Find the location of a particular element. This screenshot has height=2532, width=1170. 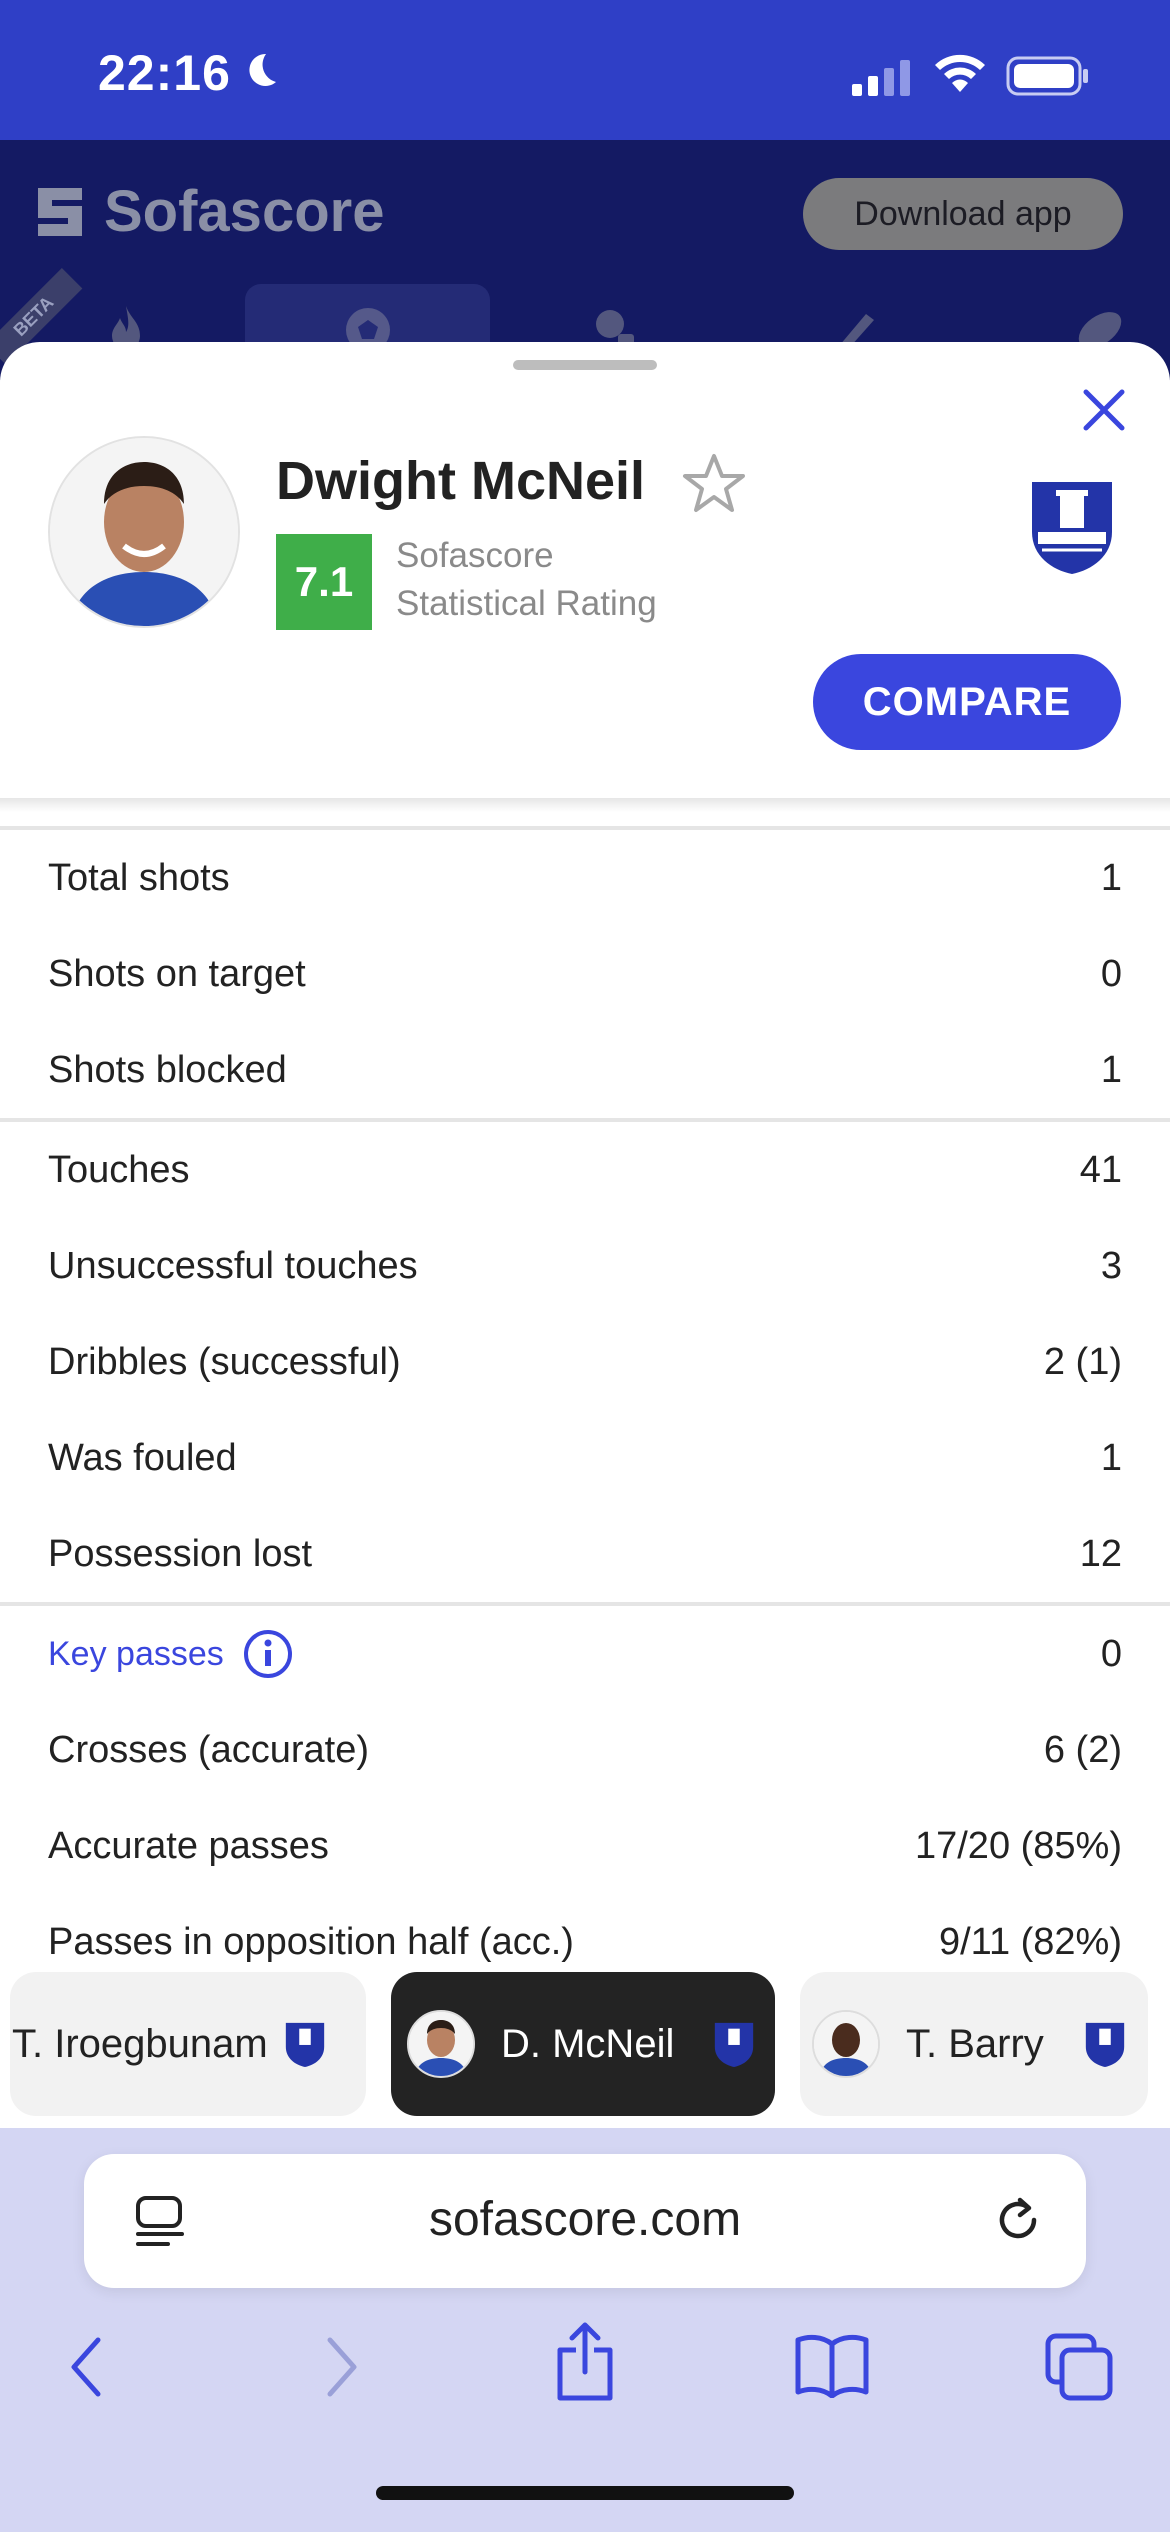

rating-label-line2: Statistical Rating is located at coordinates (526, 603).